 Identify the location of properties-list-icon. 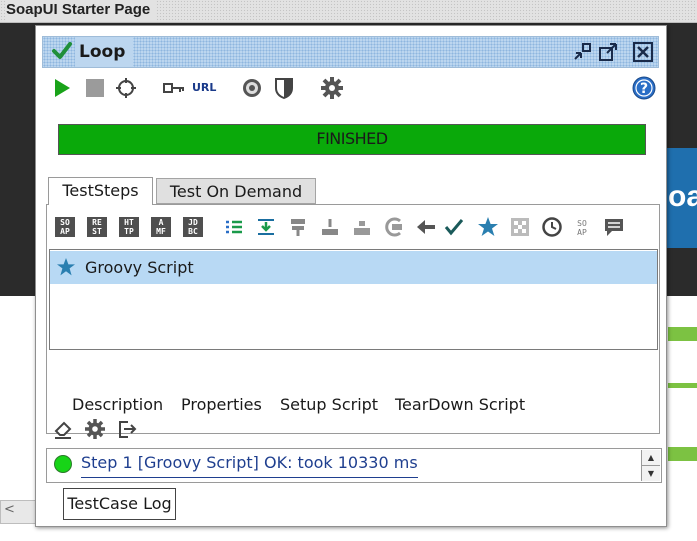
(234, 227).